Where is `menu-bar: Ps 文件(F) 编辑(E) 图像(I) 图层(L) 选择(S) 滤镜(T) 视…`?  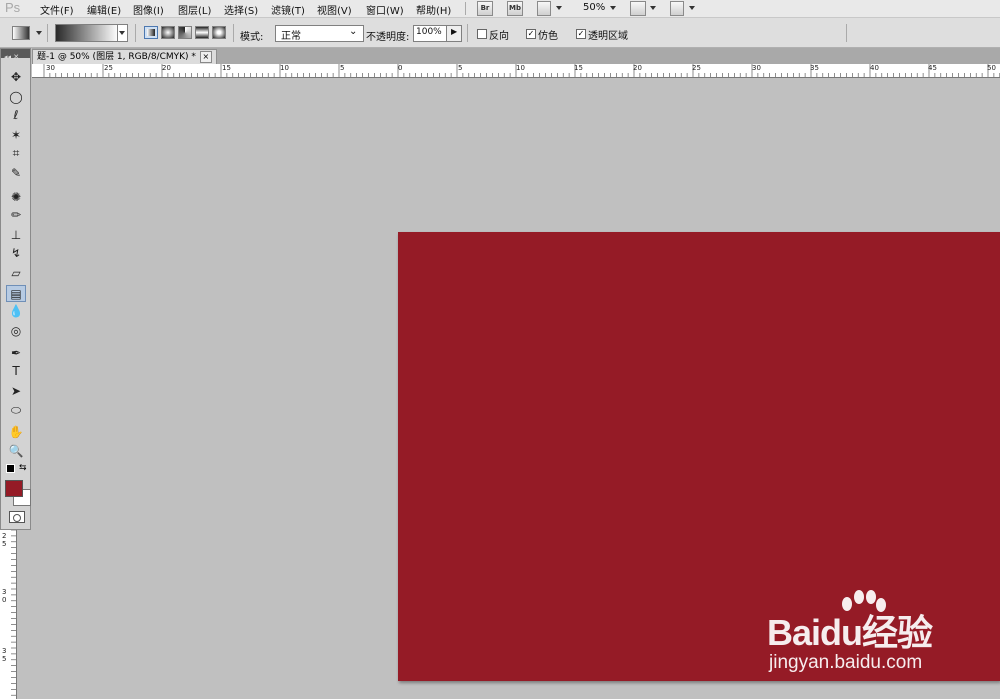
menu-bar: Ps 文件(F) 编辑(E) 图像(I) 图层(L) 选择(S) 滤镜(T) 视… is located at coordinates (500, 9).